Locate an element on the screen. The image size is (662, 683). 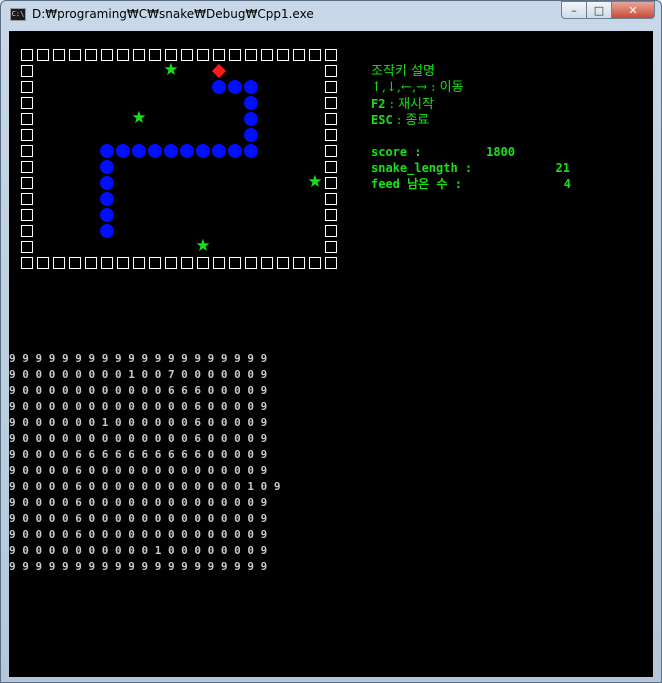
minimize-button: – is located at coordinates (574, 10).